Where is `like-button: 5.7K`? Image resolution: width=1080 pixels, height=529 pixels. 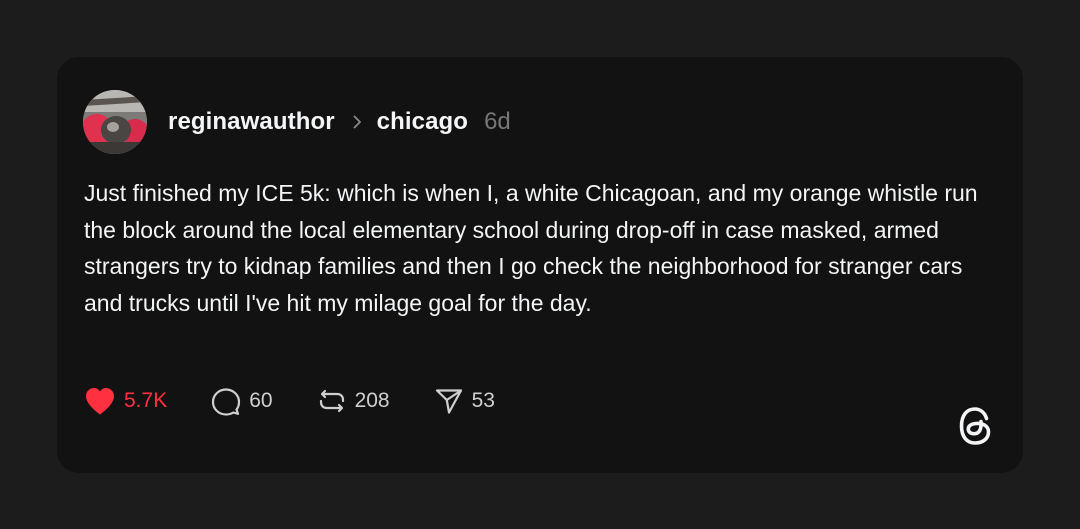 like-button: 5.7K is located at coordinates (125, 401).